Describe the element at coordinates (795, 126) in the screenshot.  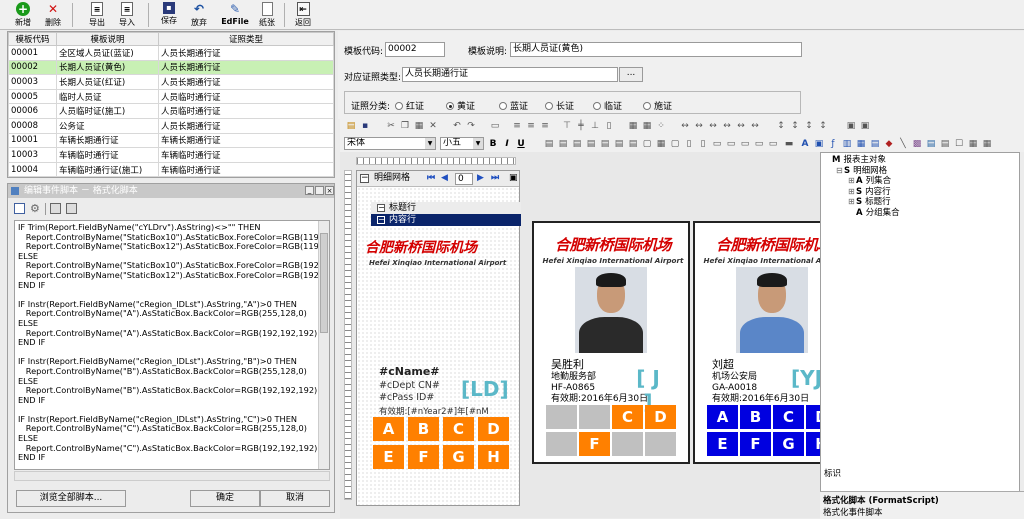
I see `space-v-increase-icon: ↕` at that location.